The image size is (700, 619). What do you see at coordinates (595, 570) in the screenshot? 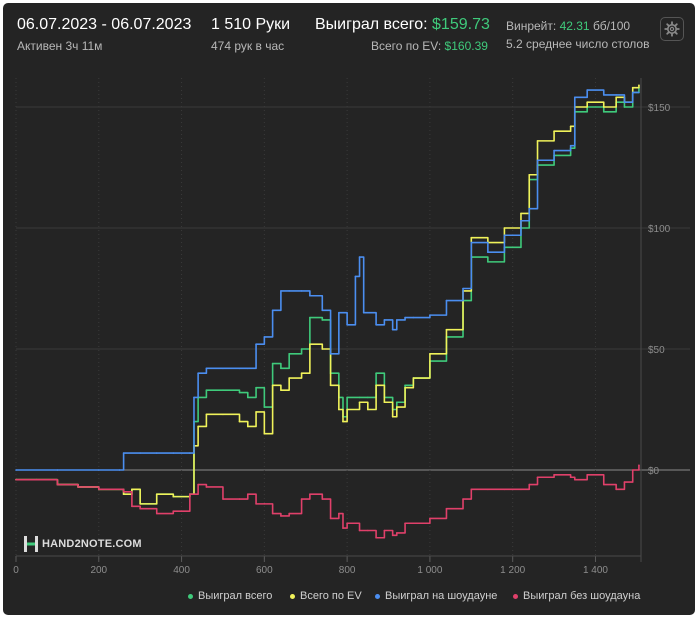
I see `x-tick-label: 1 400` at bounding box center [595, 570].